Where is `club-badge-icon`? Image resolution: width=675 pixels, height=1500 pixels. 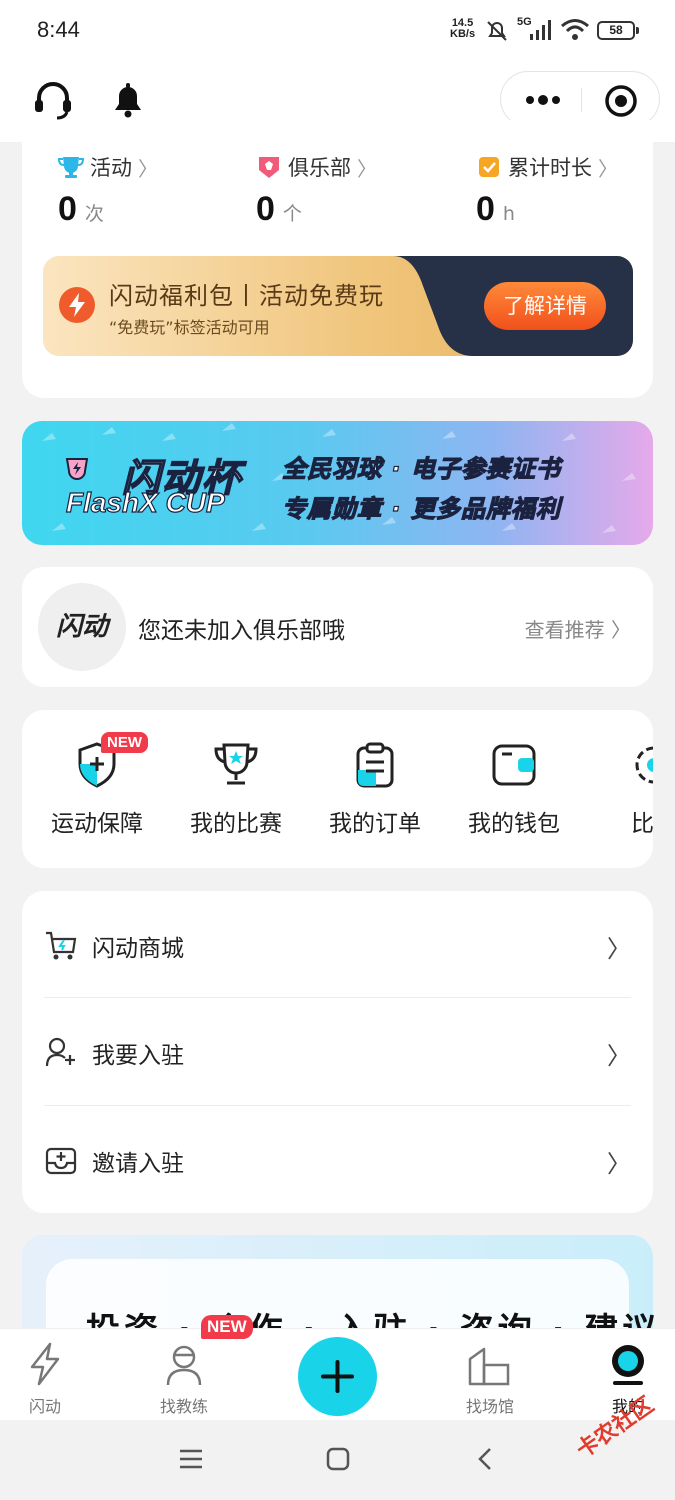
club-badge-icon is located at coordinates (269, 167).